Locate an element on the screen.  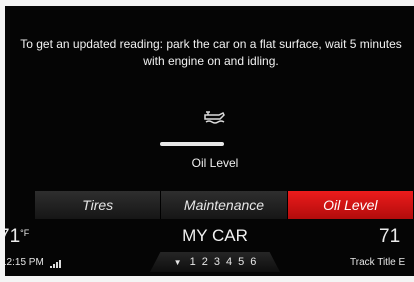
tab-bar: Tires Maintenance Oil Level is located at coordinates (224, 205).